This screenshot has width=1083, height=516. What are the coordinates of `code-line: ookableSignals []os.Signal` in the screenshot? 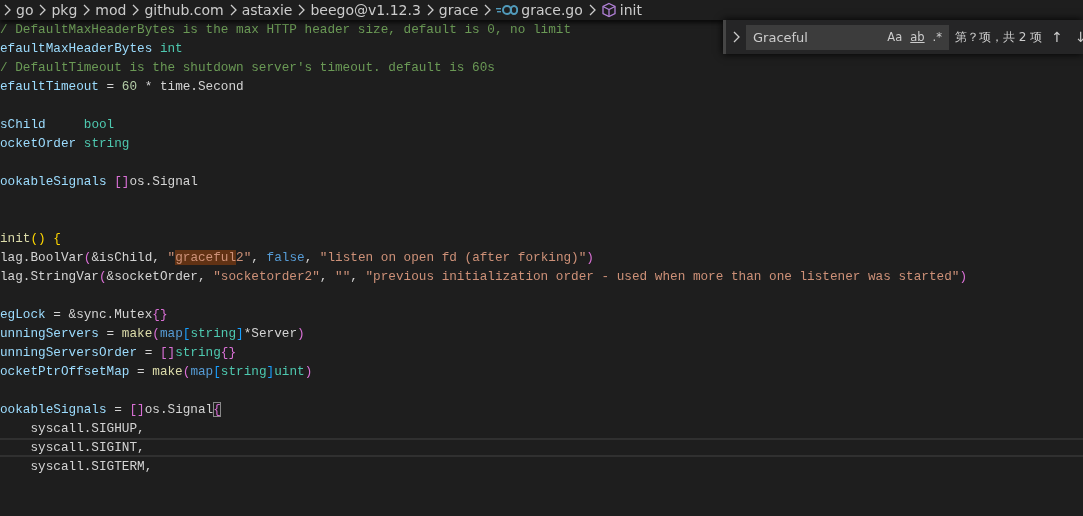 It's located at (99, 182).